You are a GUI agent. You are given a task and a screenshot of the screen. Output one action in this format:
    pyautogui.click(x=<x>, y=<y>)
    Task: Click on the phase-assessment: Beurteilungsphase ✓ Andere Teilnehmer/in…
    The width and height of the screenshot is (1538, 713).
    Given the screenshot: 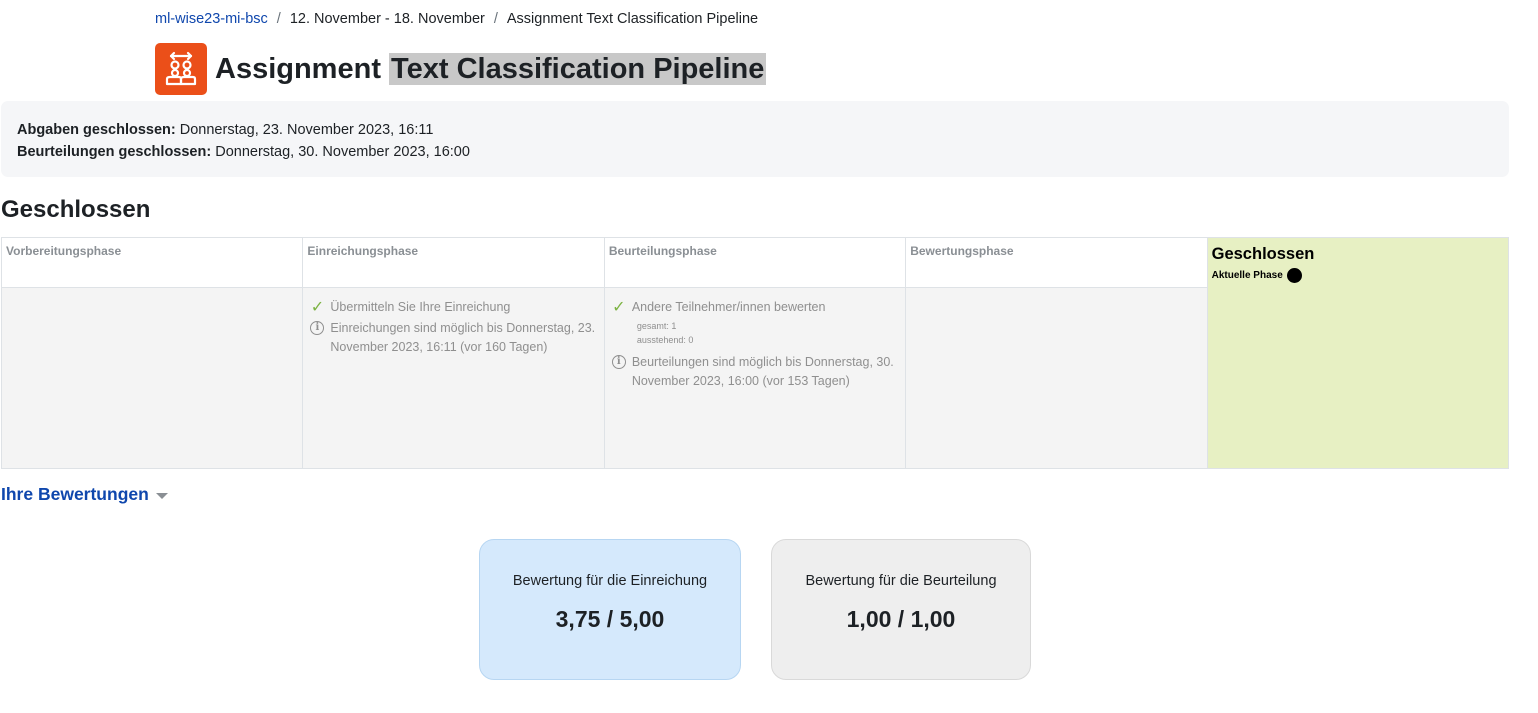 What is the action you would take?
    pyautogui.click(x=755, y=353)
    